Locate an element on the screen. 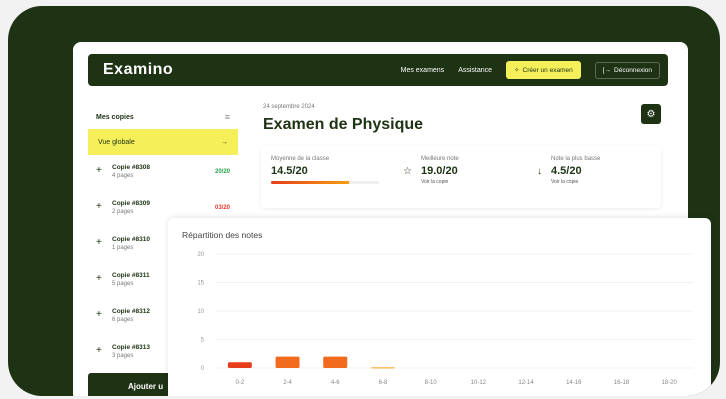 The width and height of the screenshot is (726, 399). create-exam-label: Créer un examen is located at coordinates (547, 70).